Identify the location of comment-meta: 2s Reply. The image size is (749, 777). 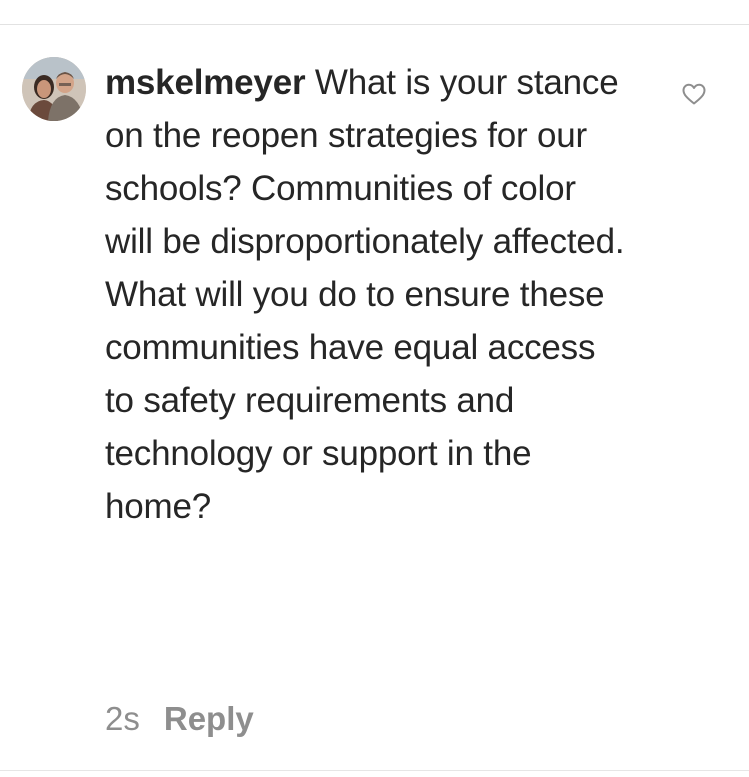
(179, 719).